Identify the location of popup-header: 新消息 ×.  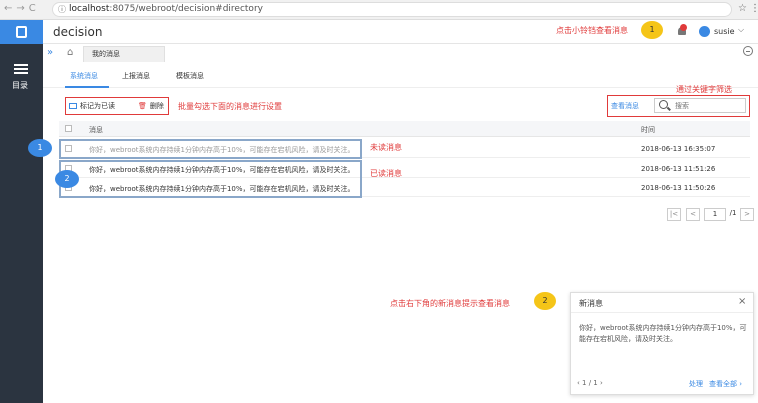
(662, 303).